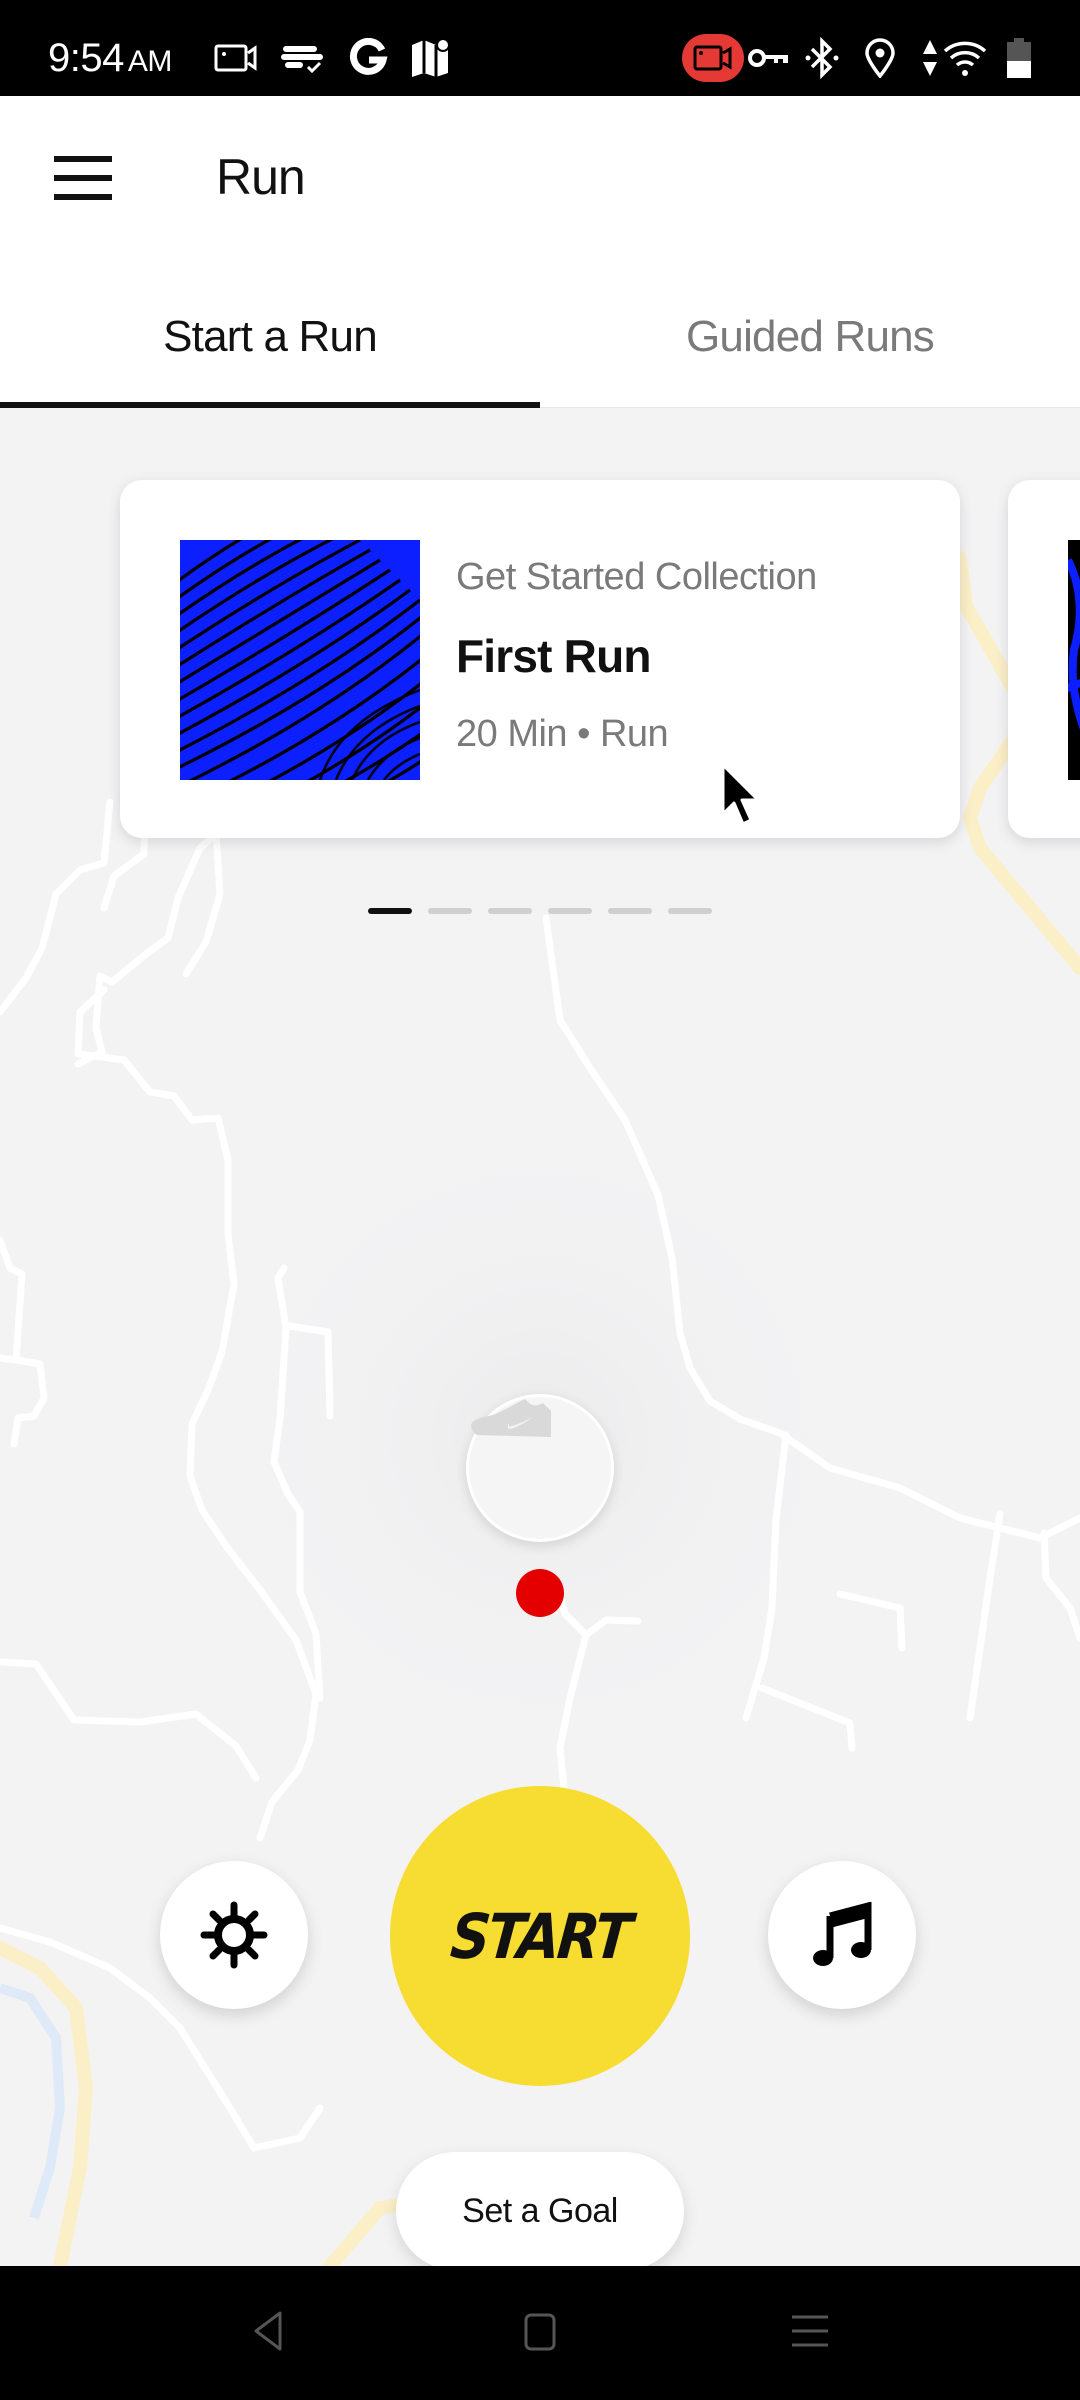  I want to click on settings-button, so click(234, 1935).